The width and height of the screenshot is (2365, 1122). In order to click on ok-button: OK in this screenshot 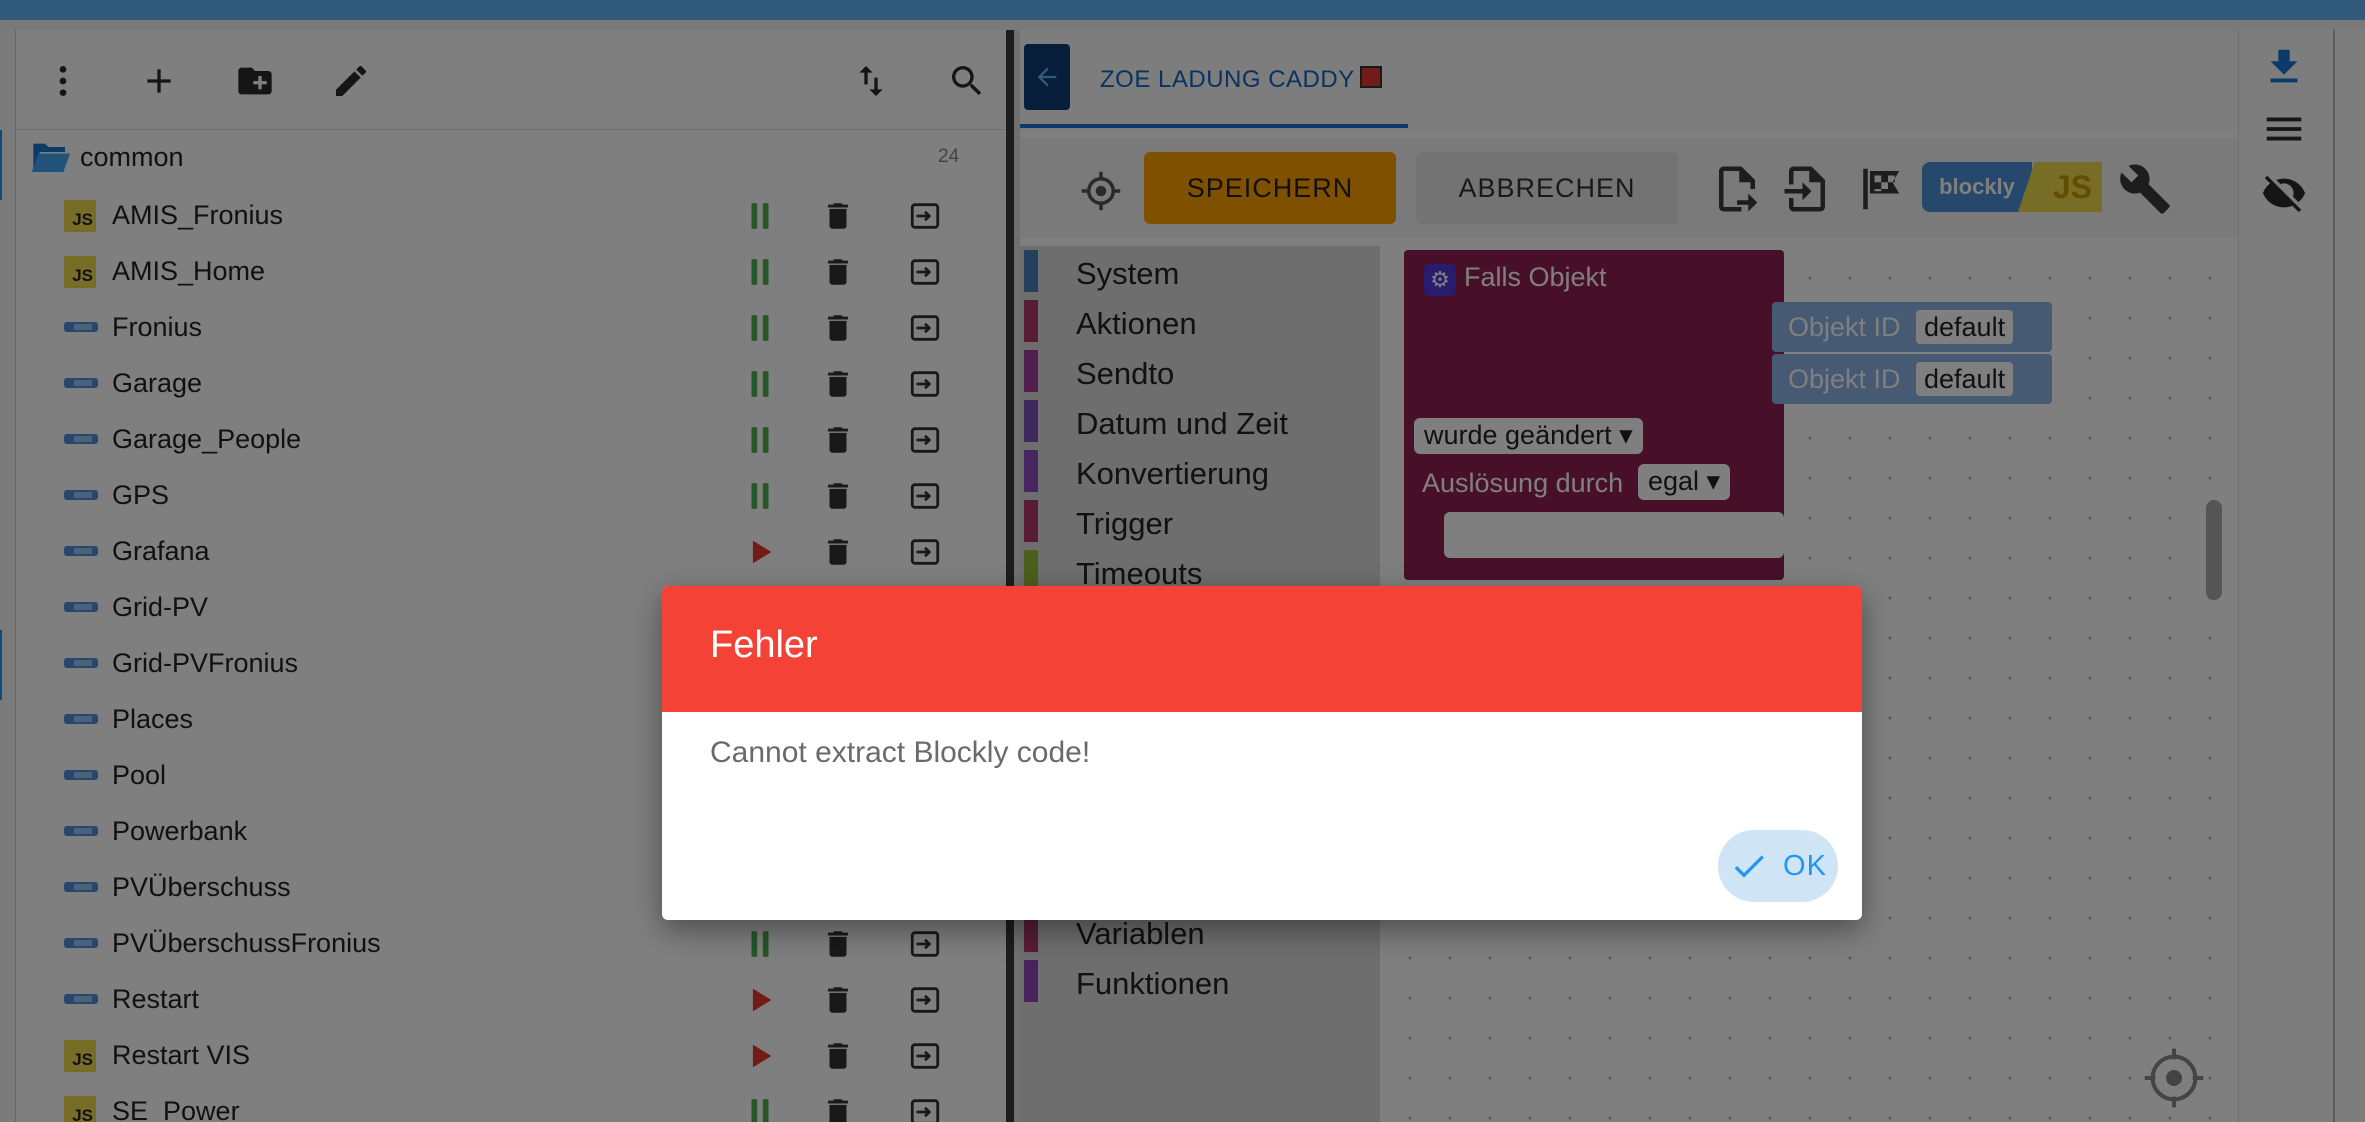, I will do `click(1778, 866)`.